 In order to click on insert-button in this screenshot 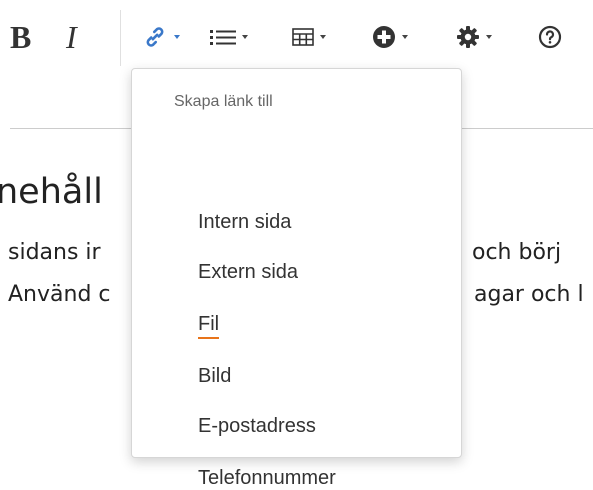, I will do `click(390, 37)`.